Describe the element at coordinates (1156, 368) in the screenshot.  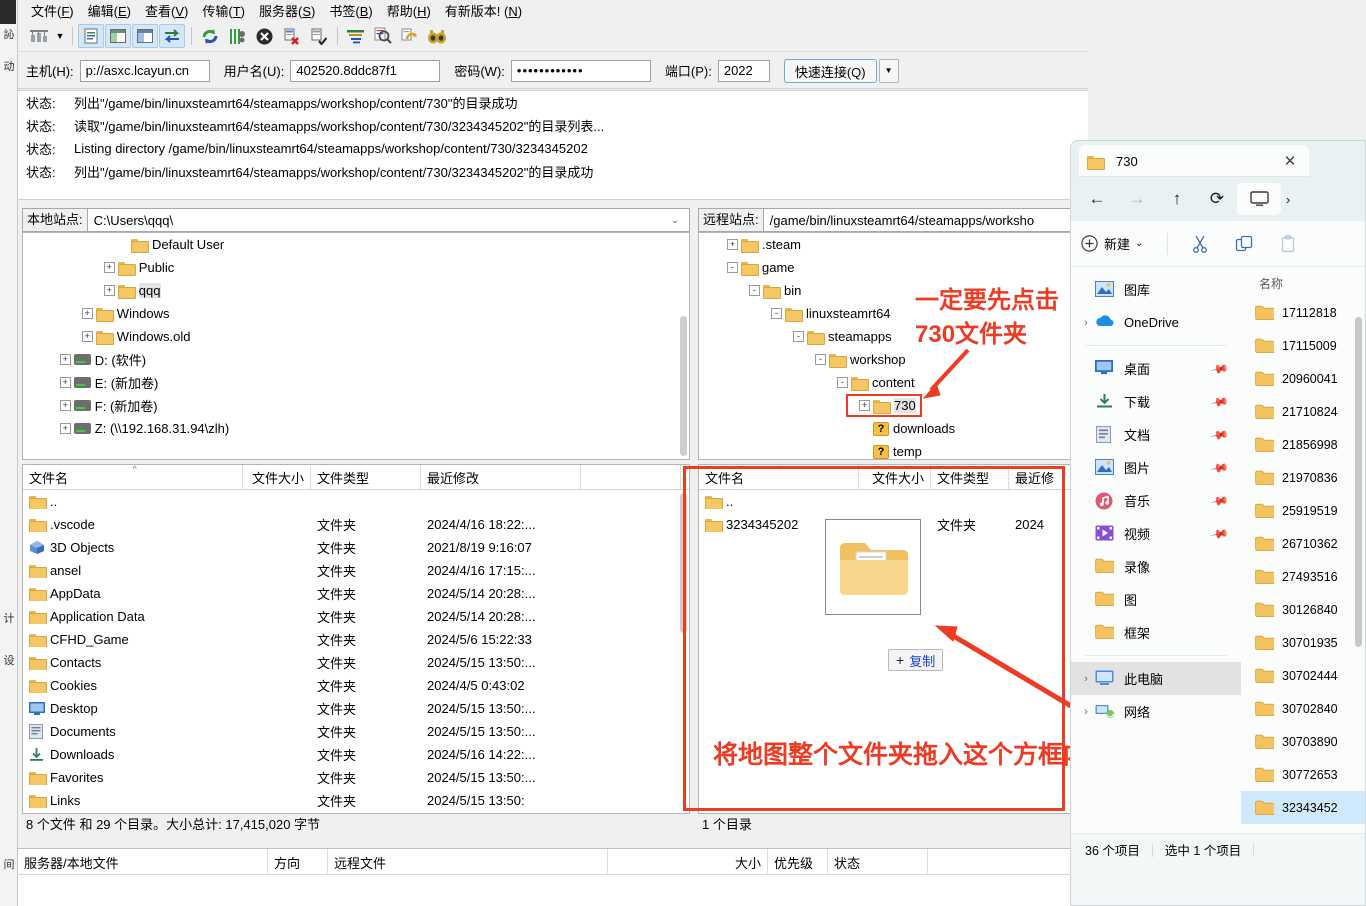
I see `nav-item-桌面: 桌面 📌` at that location.